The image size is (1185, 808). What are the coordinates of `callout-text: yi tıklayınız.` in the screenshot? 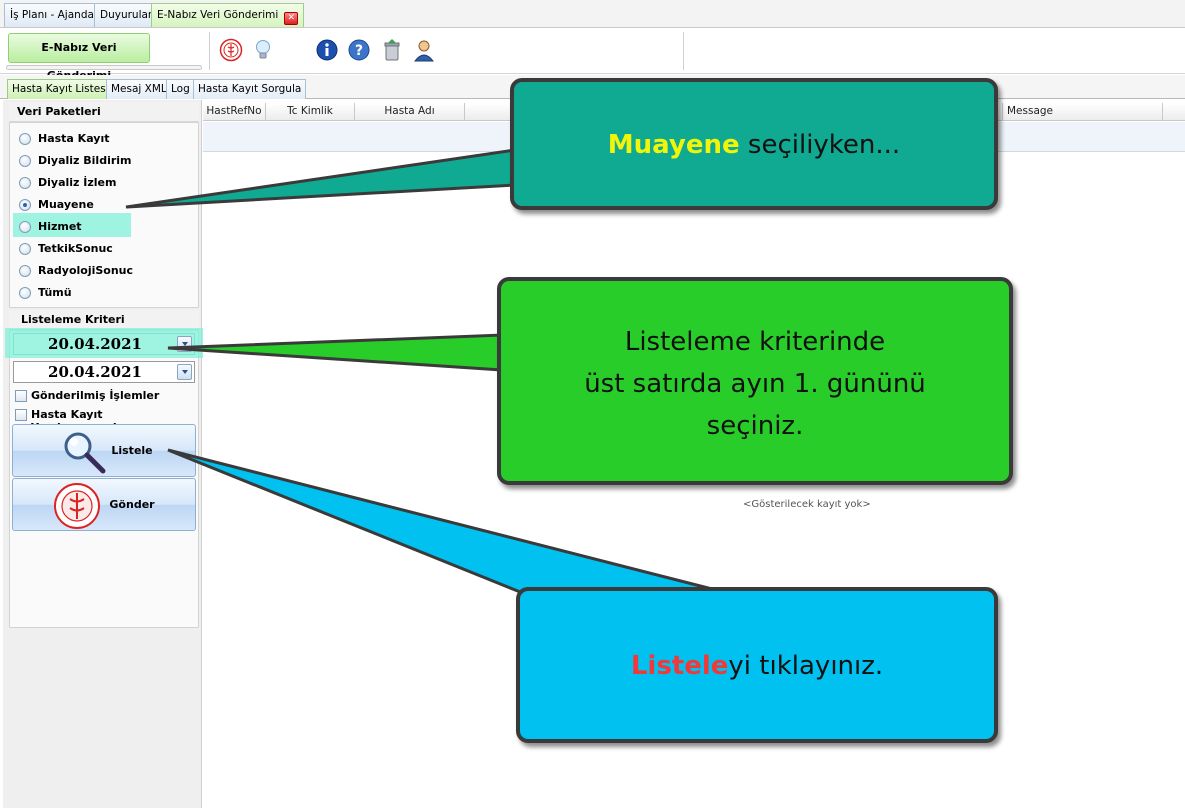 It's located at (806, 666).